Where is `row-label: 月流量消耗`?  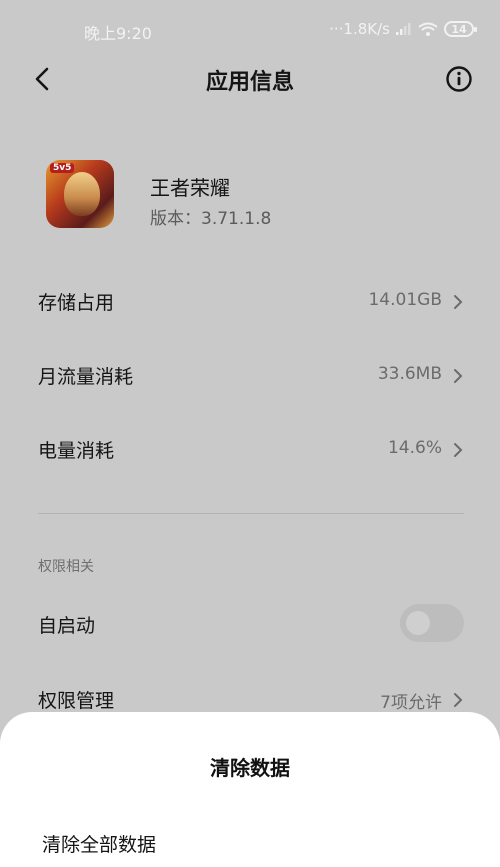 row-label: 月流量消耗 is located at coordinates (86, 377).